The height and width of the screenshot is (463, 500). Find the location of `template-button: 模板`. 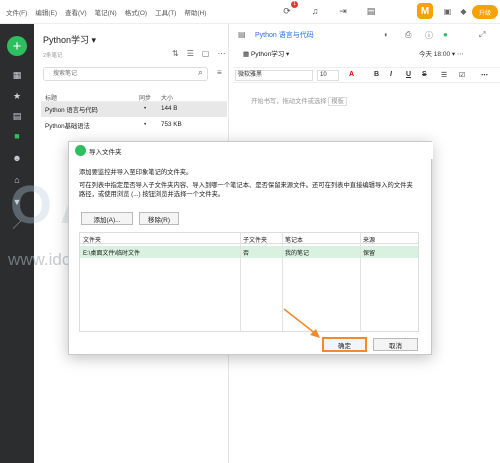

template-button: 模板 is located at coordinates (337, 101).